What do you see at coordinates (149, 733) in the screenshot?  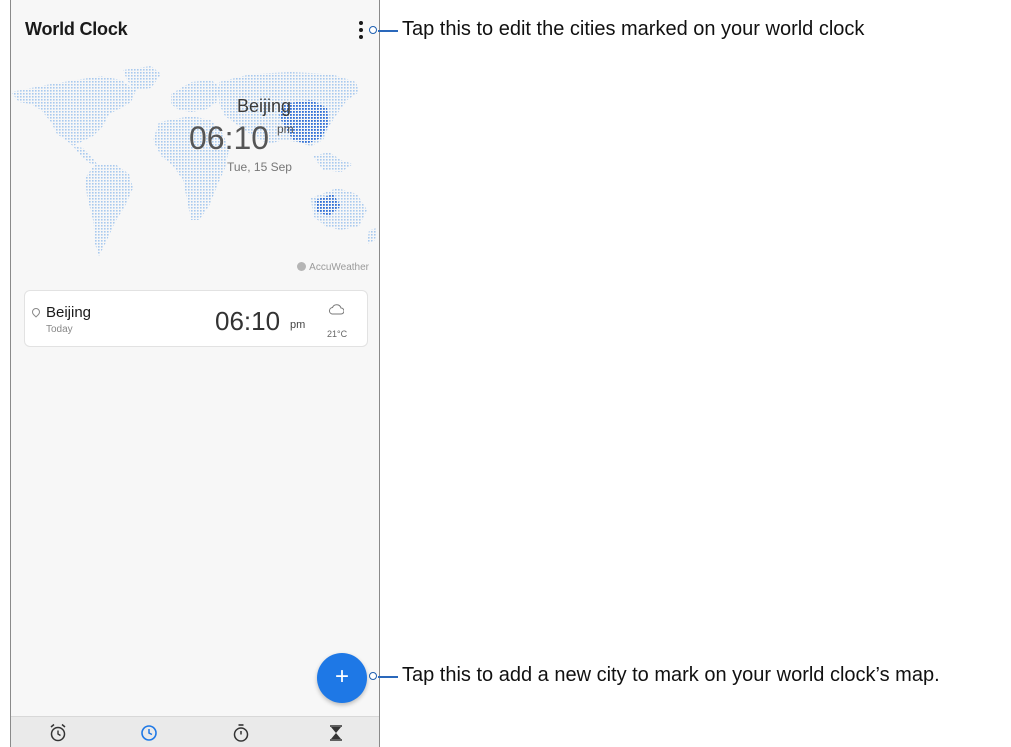 I see `clock-icon` at bounding box center [149, 733].